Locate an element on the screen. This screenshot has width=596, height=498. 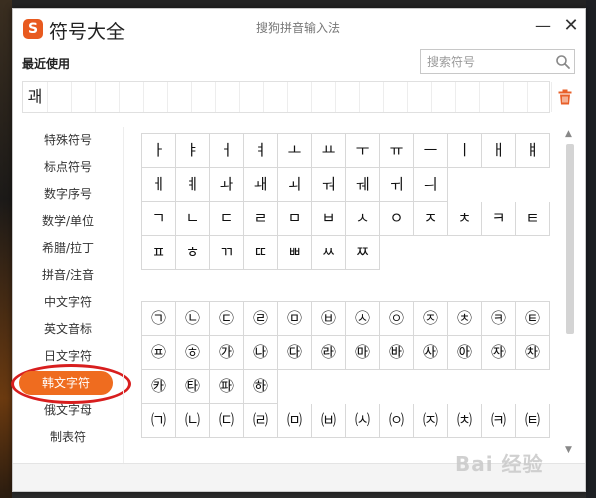
scrollbar: ▲ ▼ is located at coordinates (570, 295).